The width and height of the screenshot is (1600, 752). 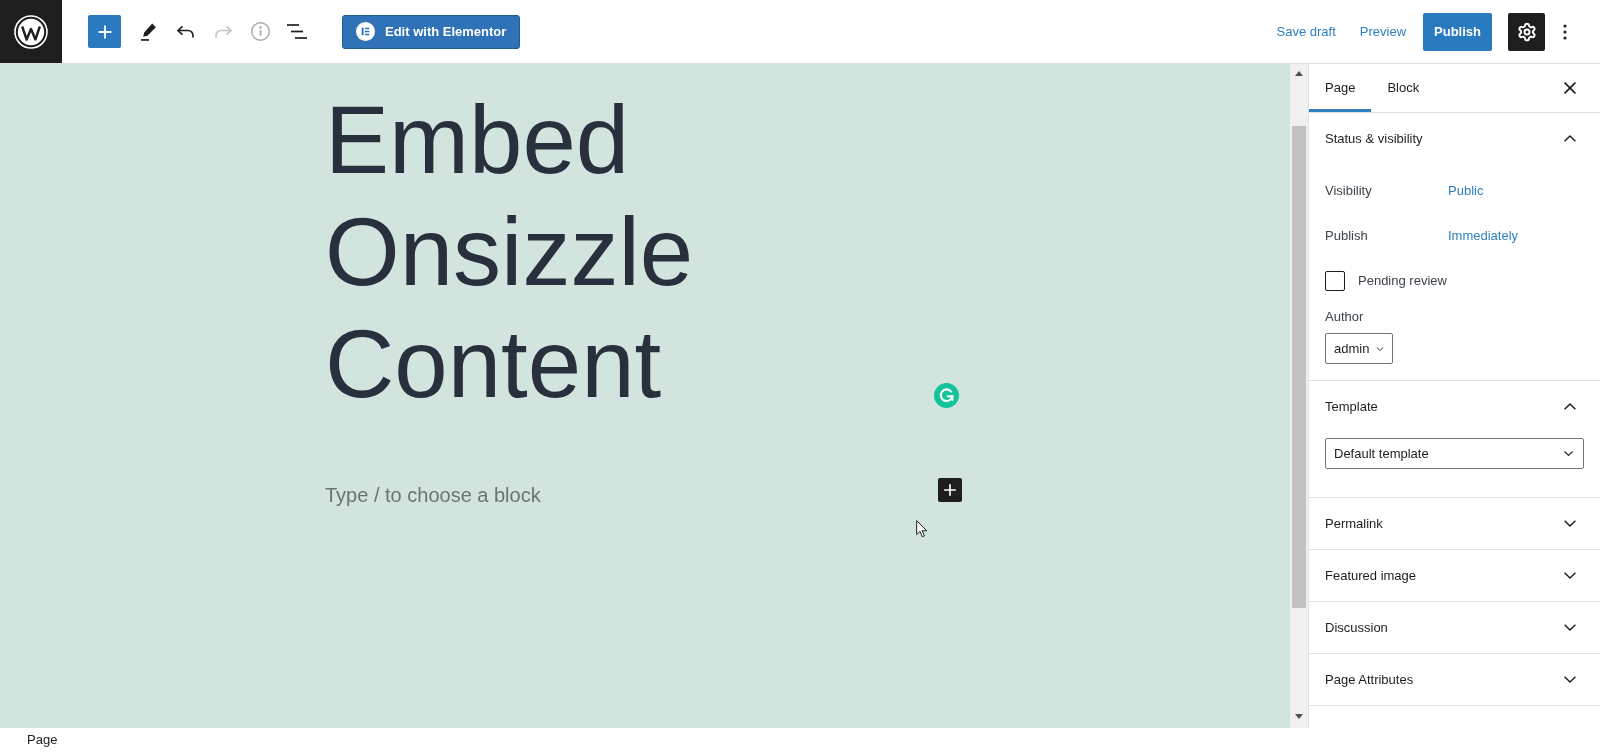 I want to click on checkbox, so click(x=1335, y=281).